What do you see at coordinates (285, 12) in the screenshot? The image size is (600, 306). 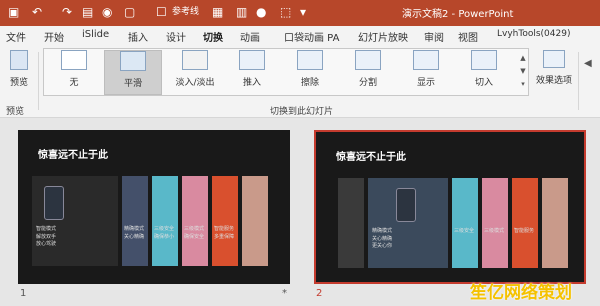 I see `pin-icon: ⬚` at bounding box center [285, 12].